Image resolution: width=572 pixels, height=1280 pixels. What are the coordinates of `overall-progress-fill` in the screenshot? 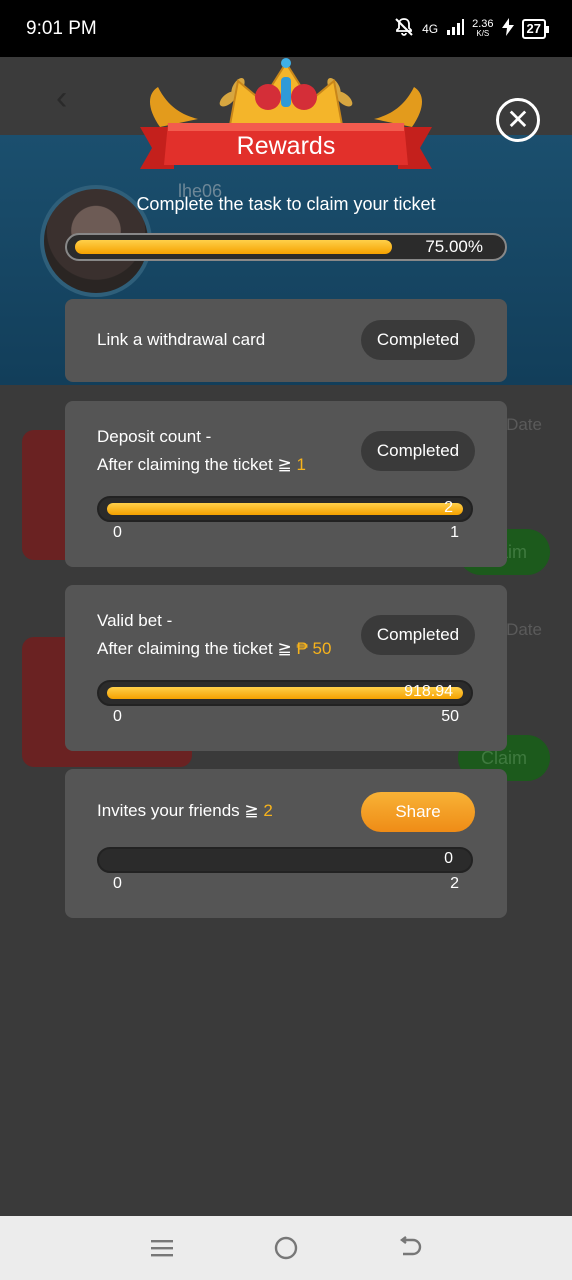 It's located at (233, 247).